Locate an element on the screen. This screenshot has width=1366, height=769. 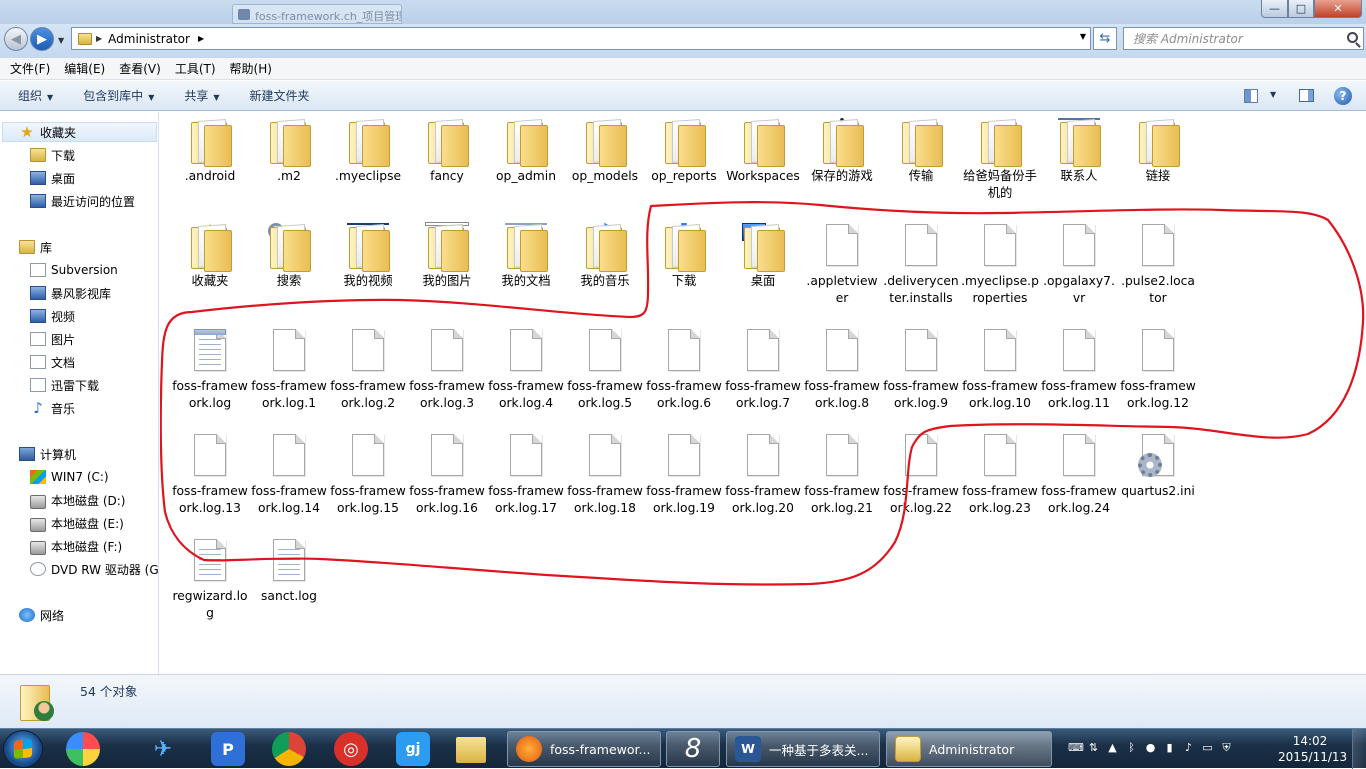
file-item: foss-framework.log.17 is located at coordinates (526, 475).